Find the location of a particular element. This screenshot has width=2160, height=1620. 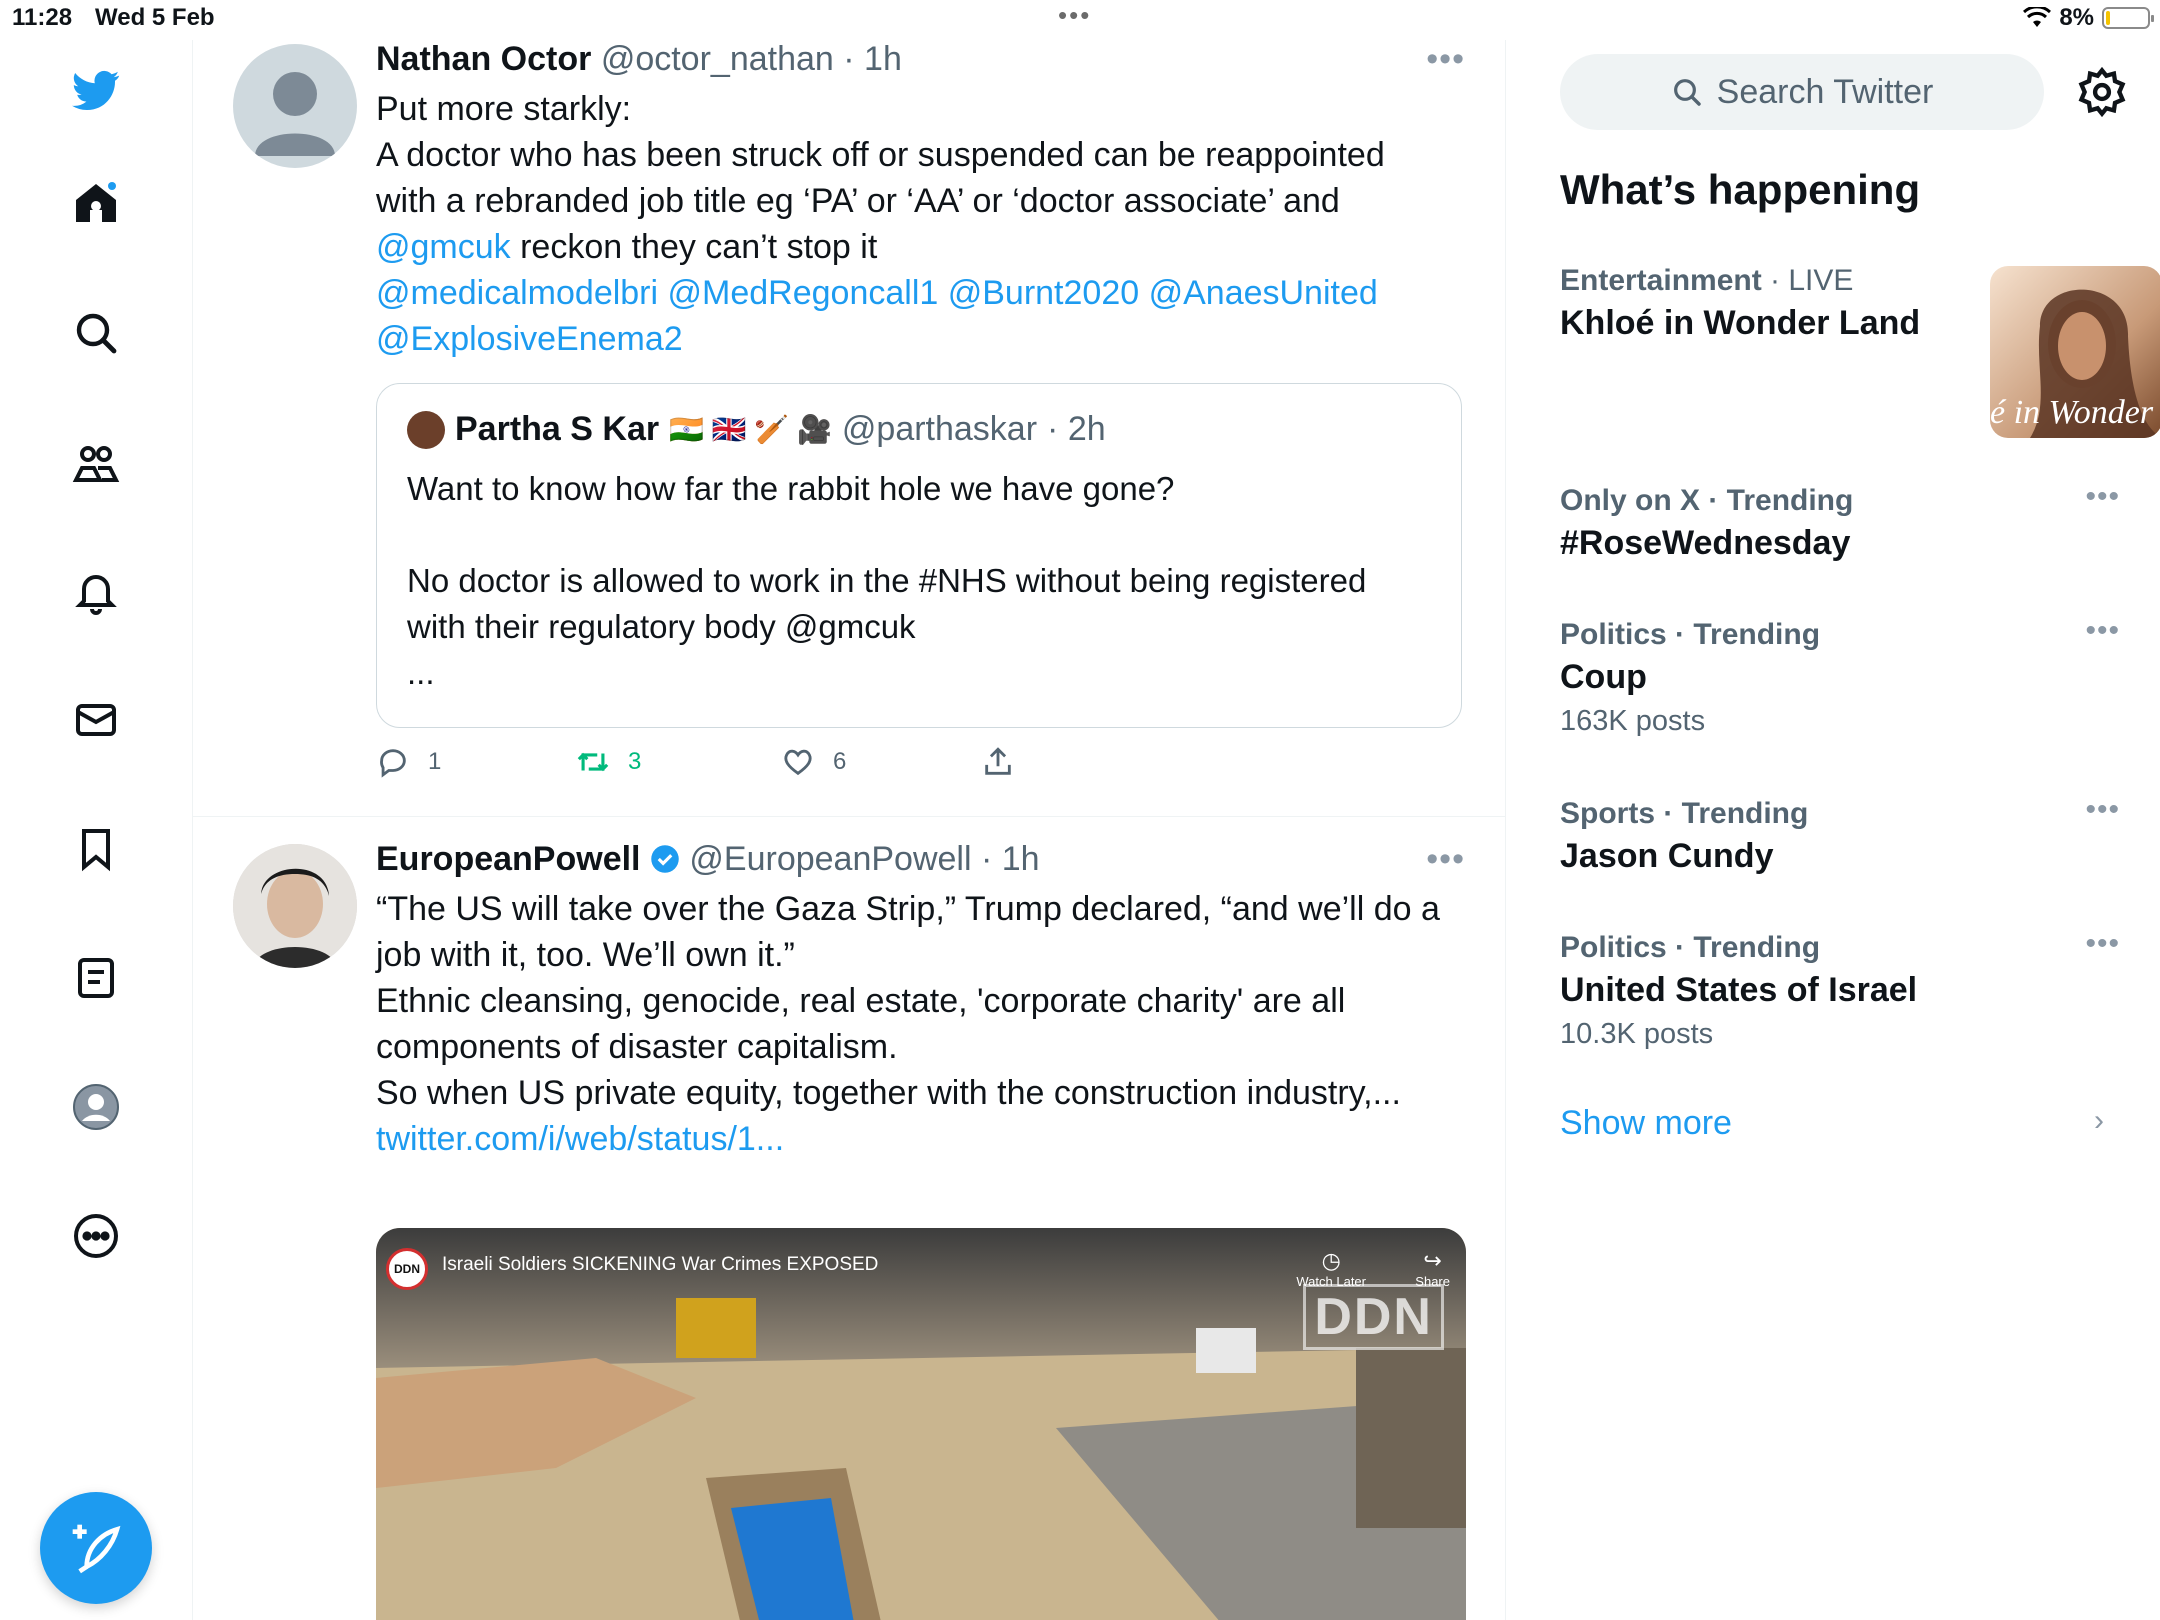

multitasking-dots-icon: ••• is located at coordinates (1074, 15).